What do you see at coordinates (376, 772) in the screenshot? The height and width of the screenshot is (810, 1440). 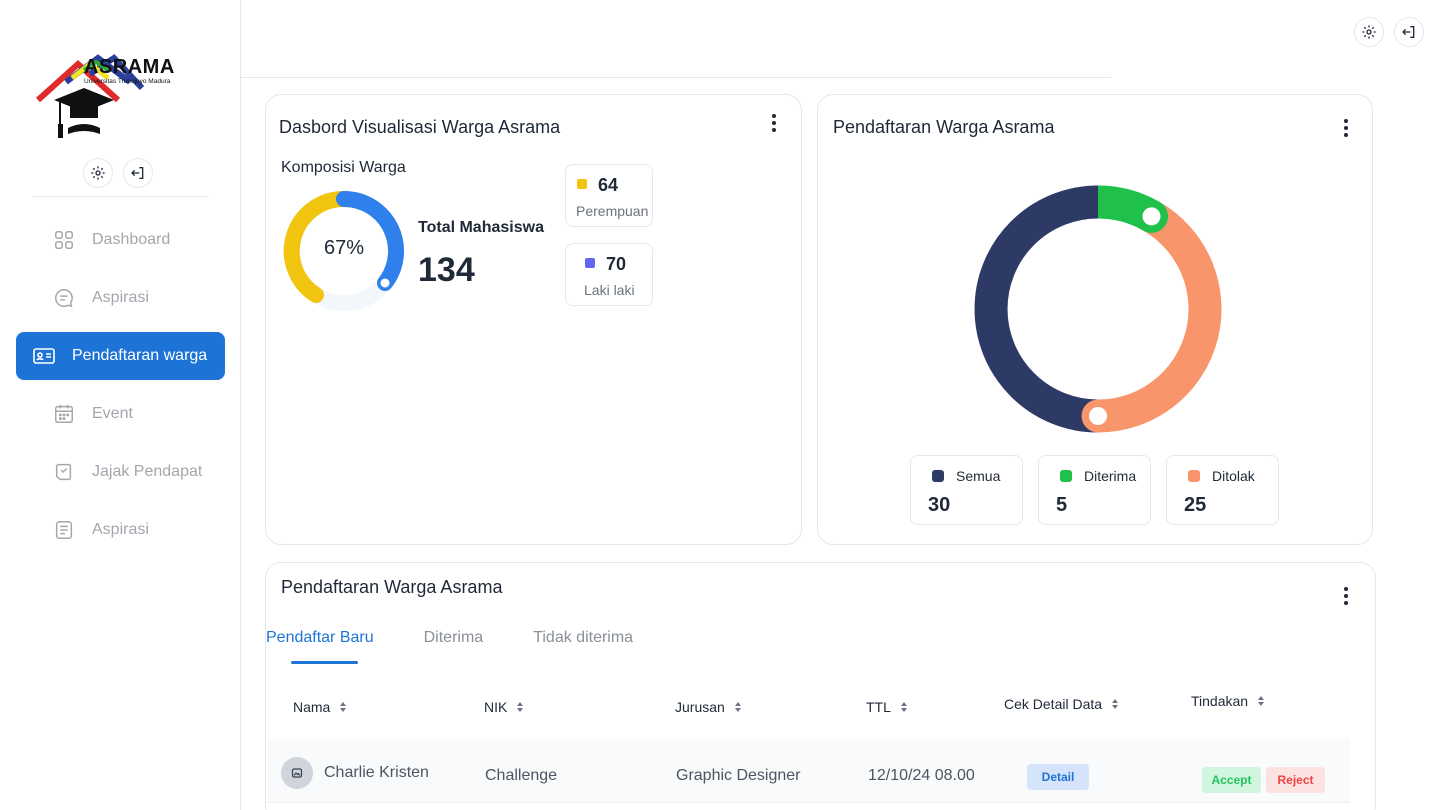 I see `cell-nama: Charlie Kristen` at bounding box center [376, 772].